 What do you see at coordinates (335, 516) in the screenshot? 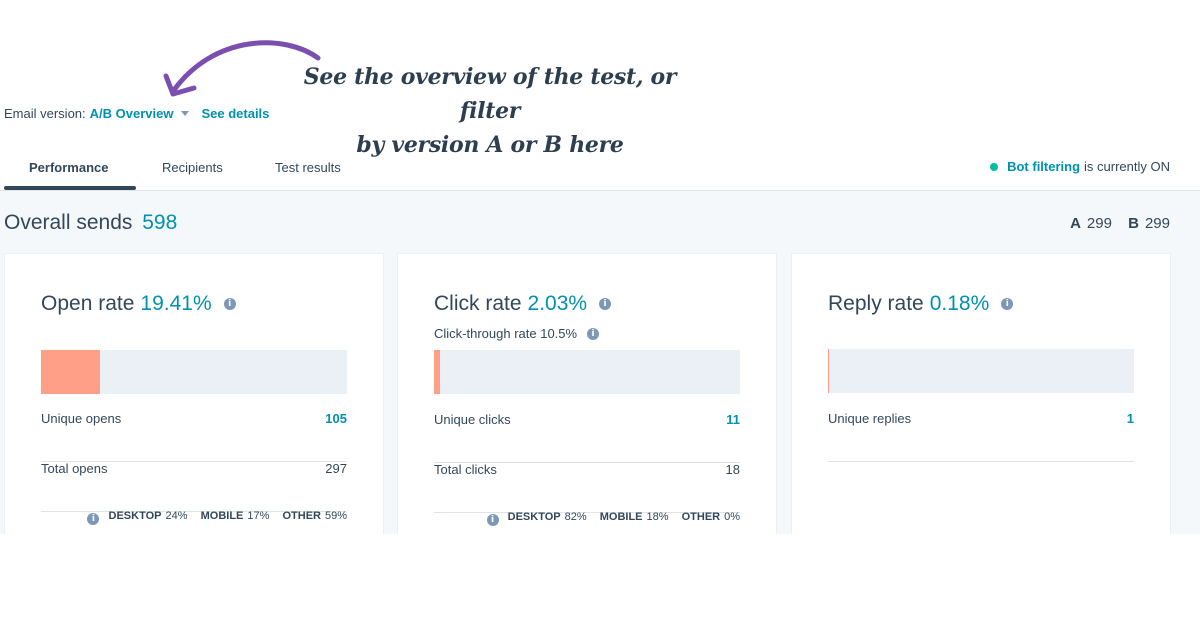
I see `other-value: 59%` at bounding box center [335, 516].